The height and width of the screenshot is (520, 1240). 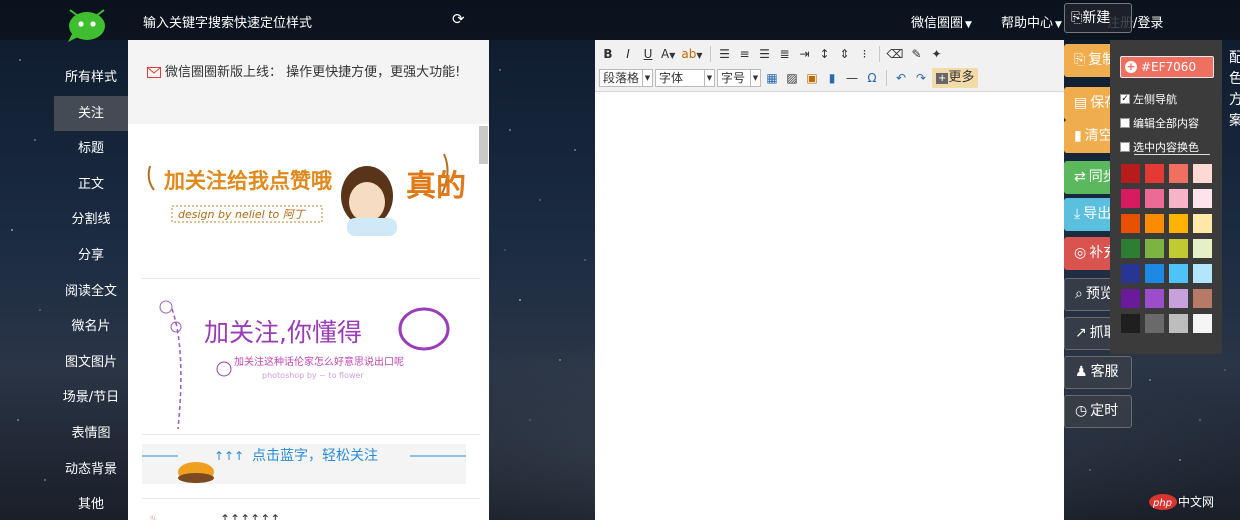 What do you see at coordinates (765, 54) in the screenshot?
I see `align-right-icon: ☰` at bounding box center [765, 54].